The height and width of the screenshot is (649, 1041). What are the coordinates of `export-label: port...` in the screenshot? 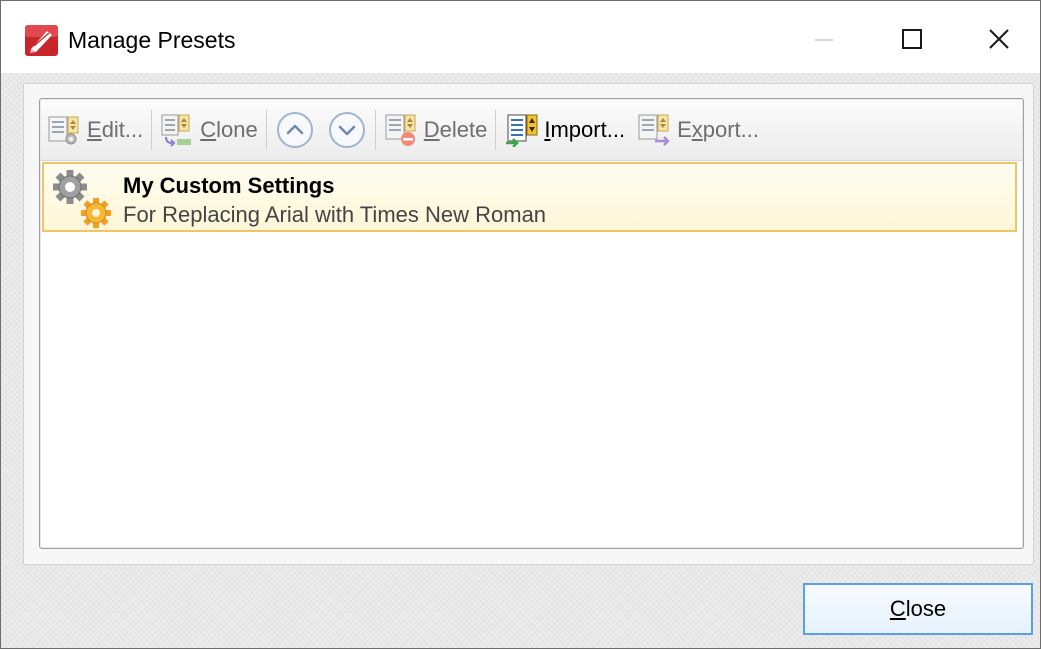 It's located at (730, 129).